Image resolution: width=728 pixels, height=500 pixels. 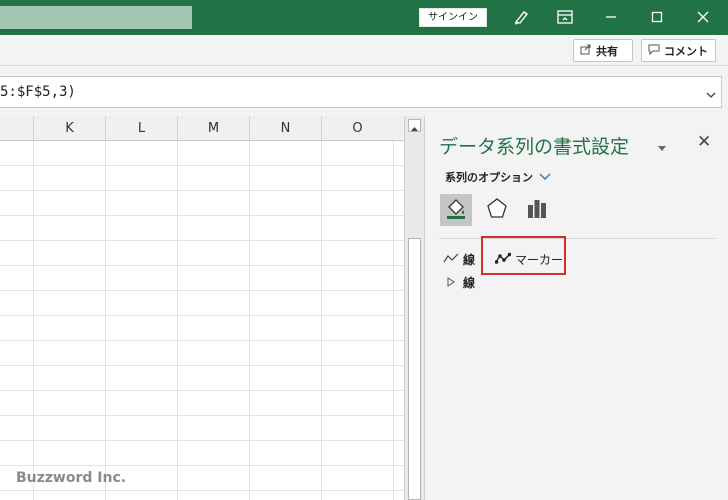 I want to click on fill-line-tab, so click(x=456, y=210).